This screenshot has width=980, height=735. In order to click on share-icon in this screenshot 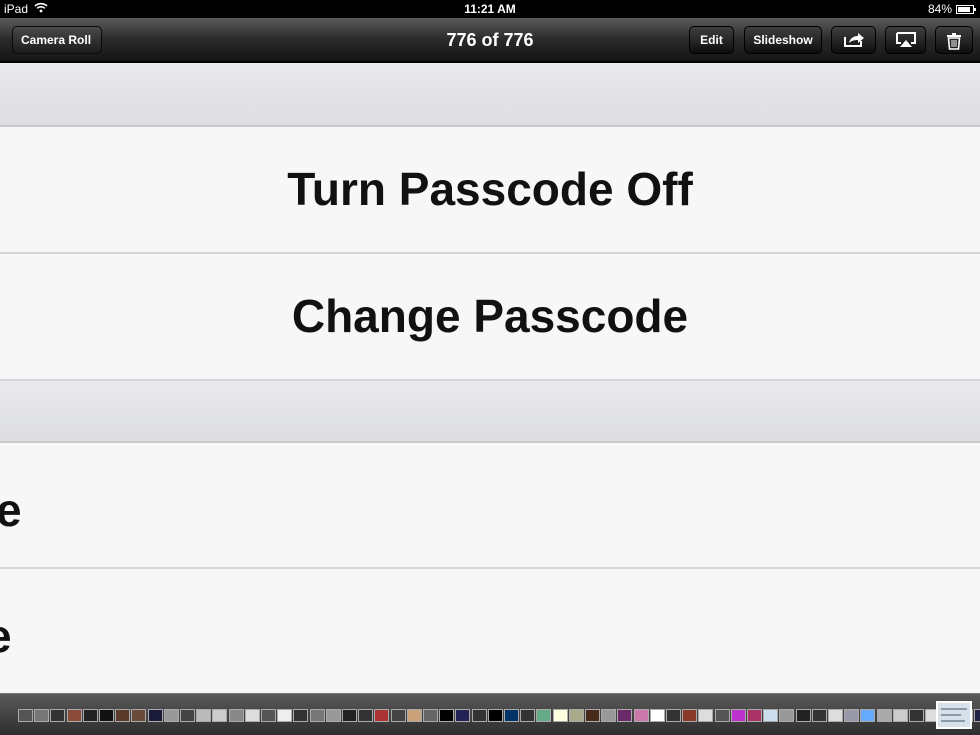, I will do `click(853, 40)`.